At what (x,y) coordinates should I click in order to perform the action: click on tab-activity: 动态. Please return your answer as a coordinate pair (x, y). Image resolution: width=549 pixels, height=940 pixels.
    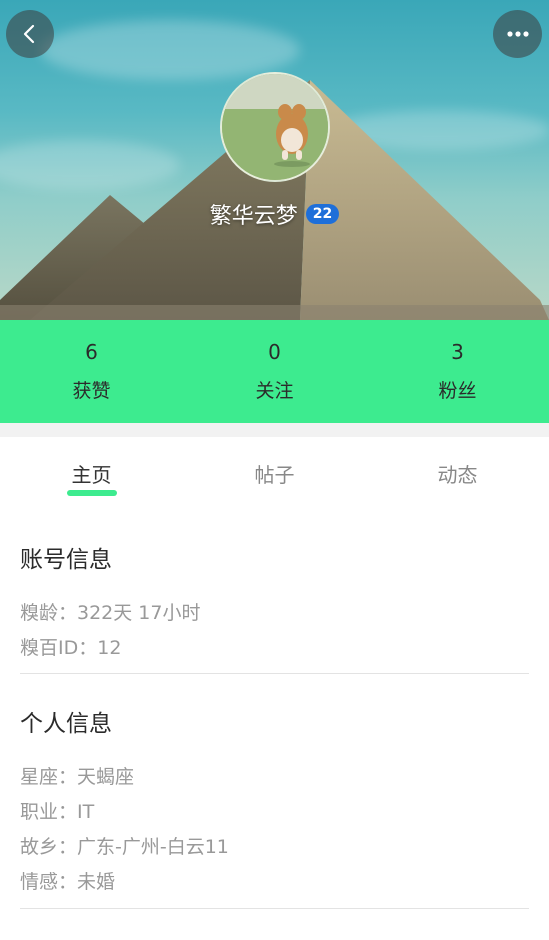
    Looking at the image, I should click on (457, 472).